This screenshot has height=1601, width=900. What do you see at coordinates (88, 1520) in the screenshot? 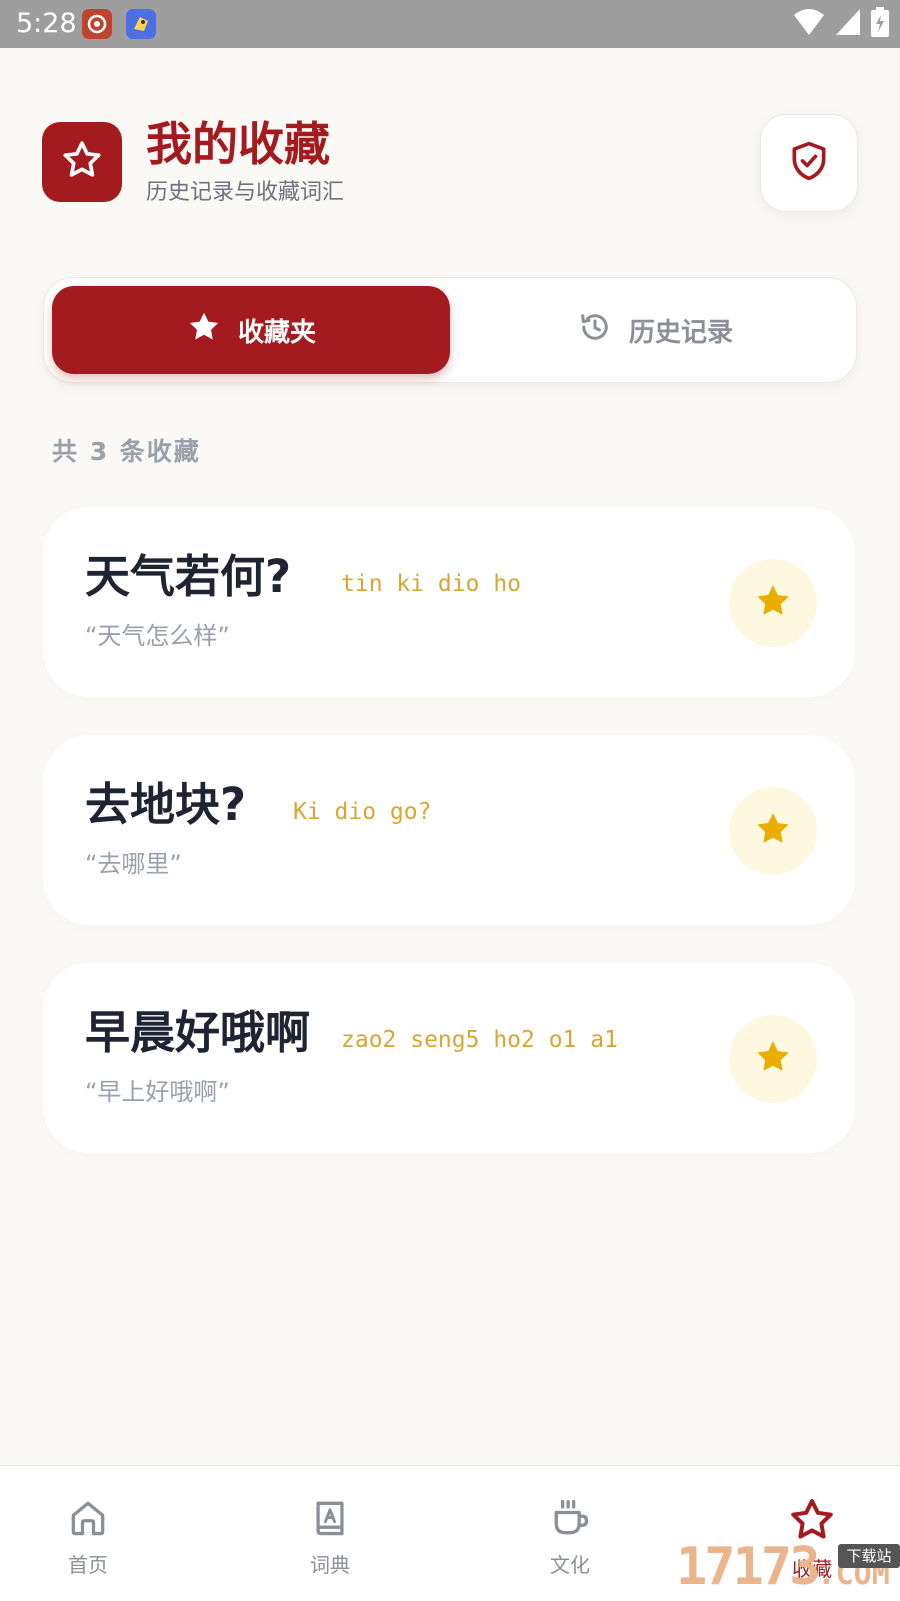
I see `home-icon` at bounding box center [88, 1520].